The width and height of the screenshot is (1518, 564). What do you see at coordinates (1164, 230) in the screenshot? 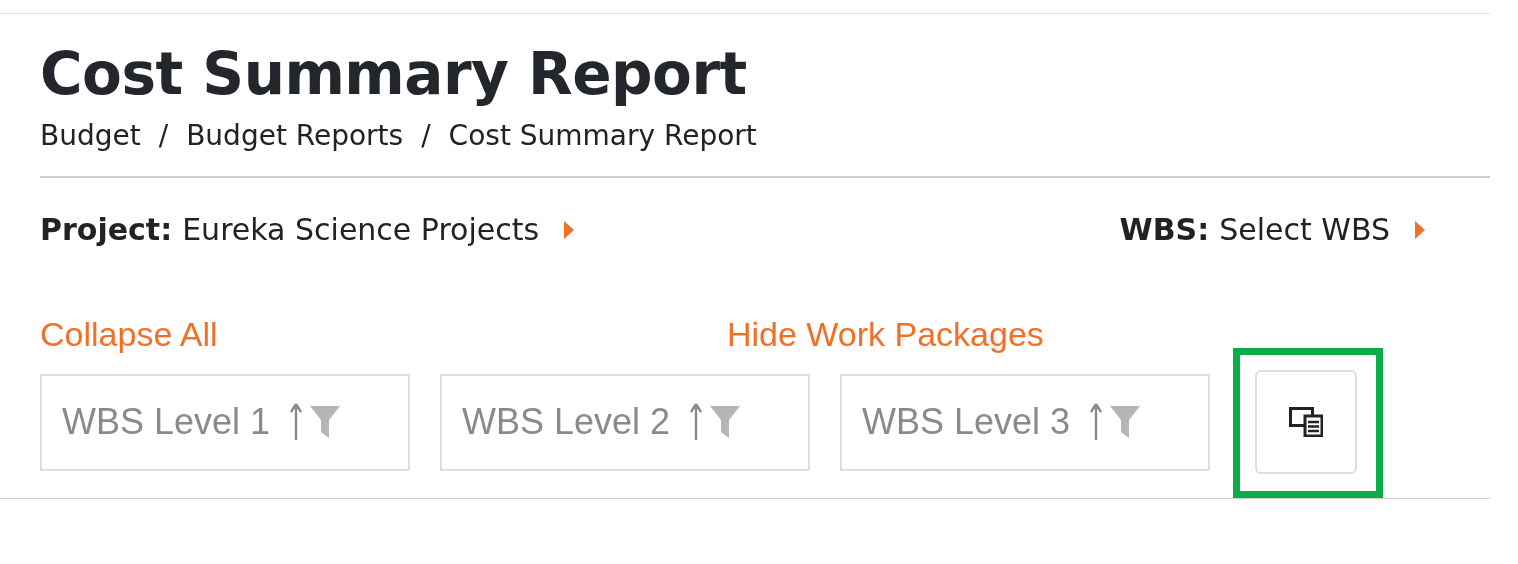
I see `selector-label: WBS:` at bounding box center [1164, 230].